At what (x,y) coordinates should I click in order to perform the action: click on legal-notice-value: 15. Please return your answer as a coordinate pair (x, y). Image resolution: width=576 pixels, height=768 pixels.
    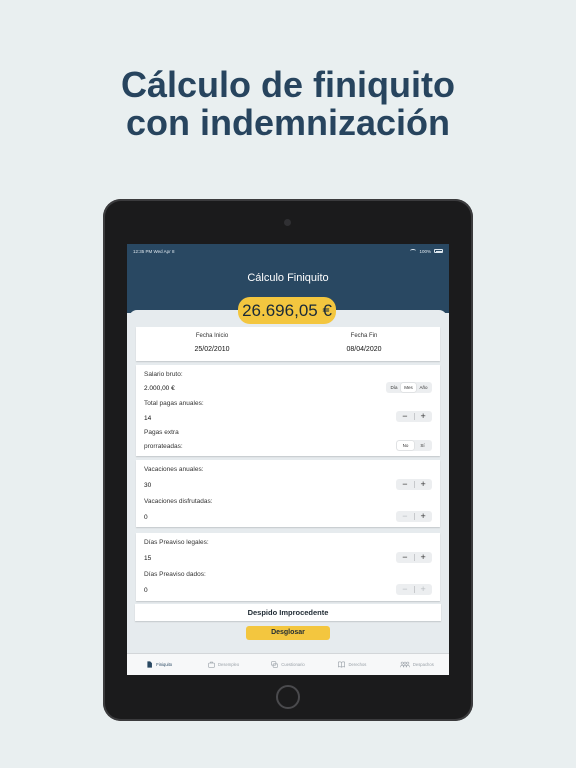
    Looking at the image, I should click on (148, 558).